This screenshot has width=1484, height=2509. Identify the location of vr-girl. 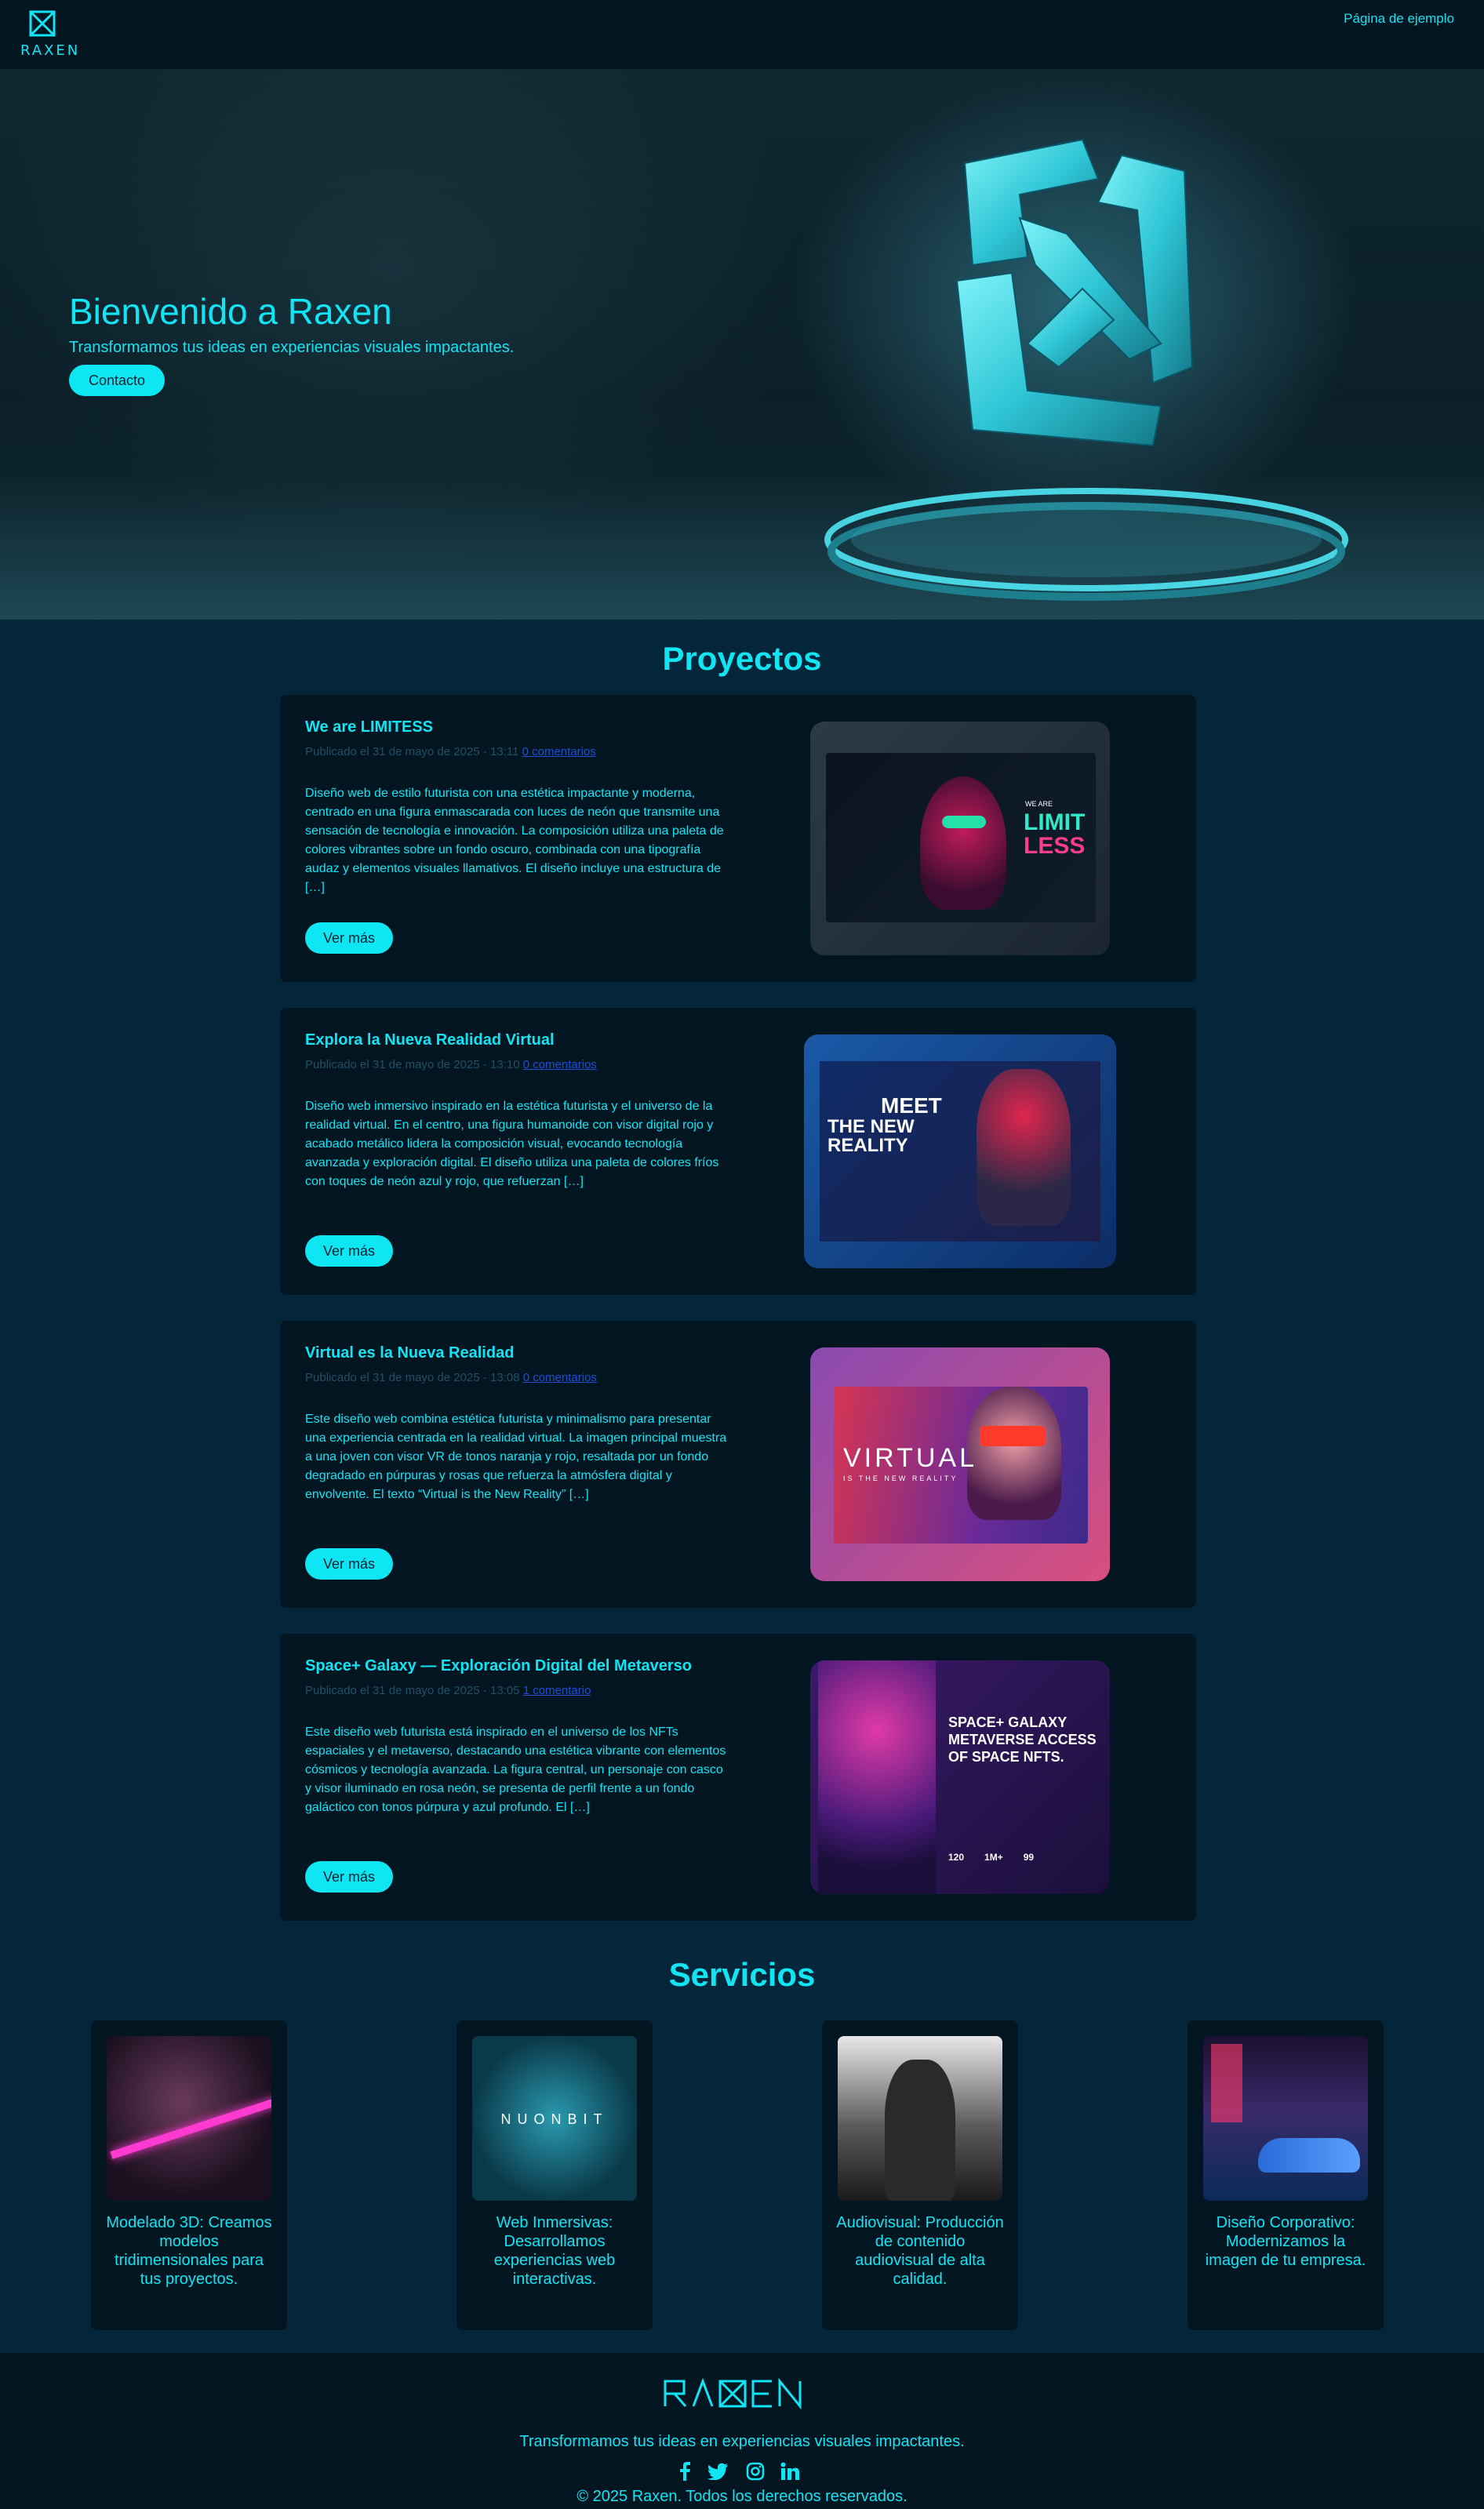
(1014, 1453).